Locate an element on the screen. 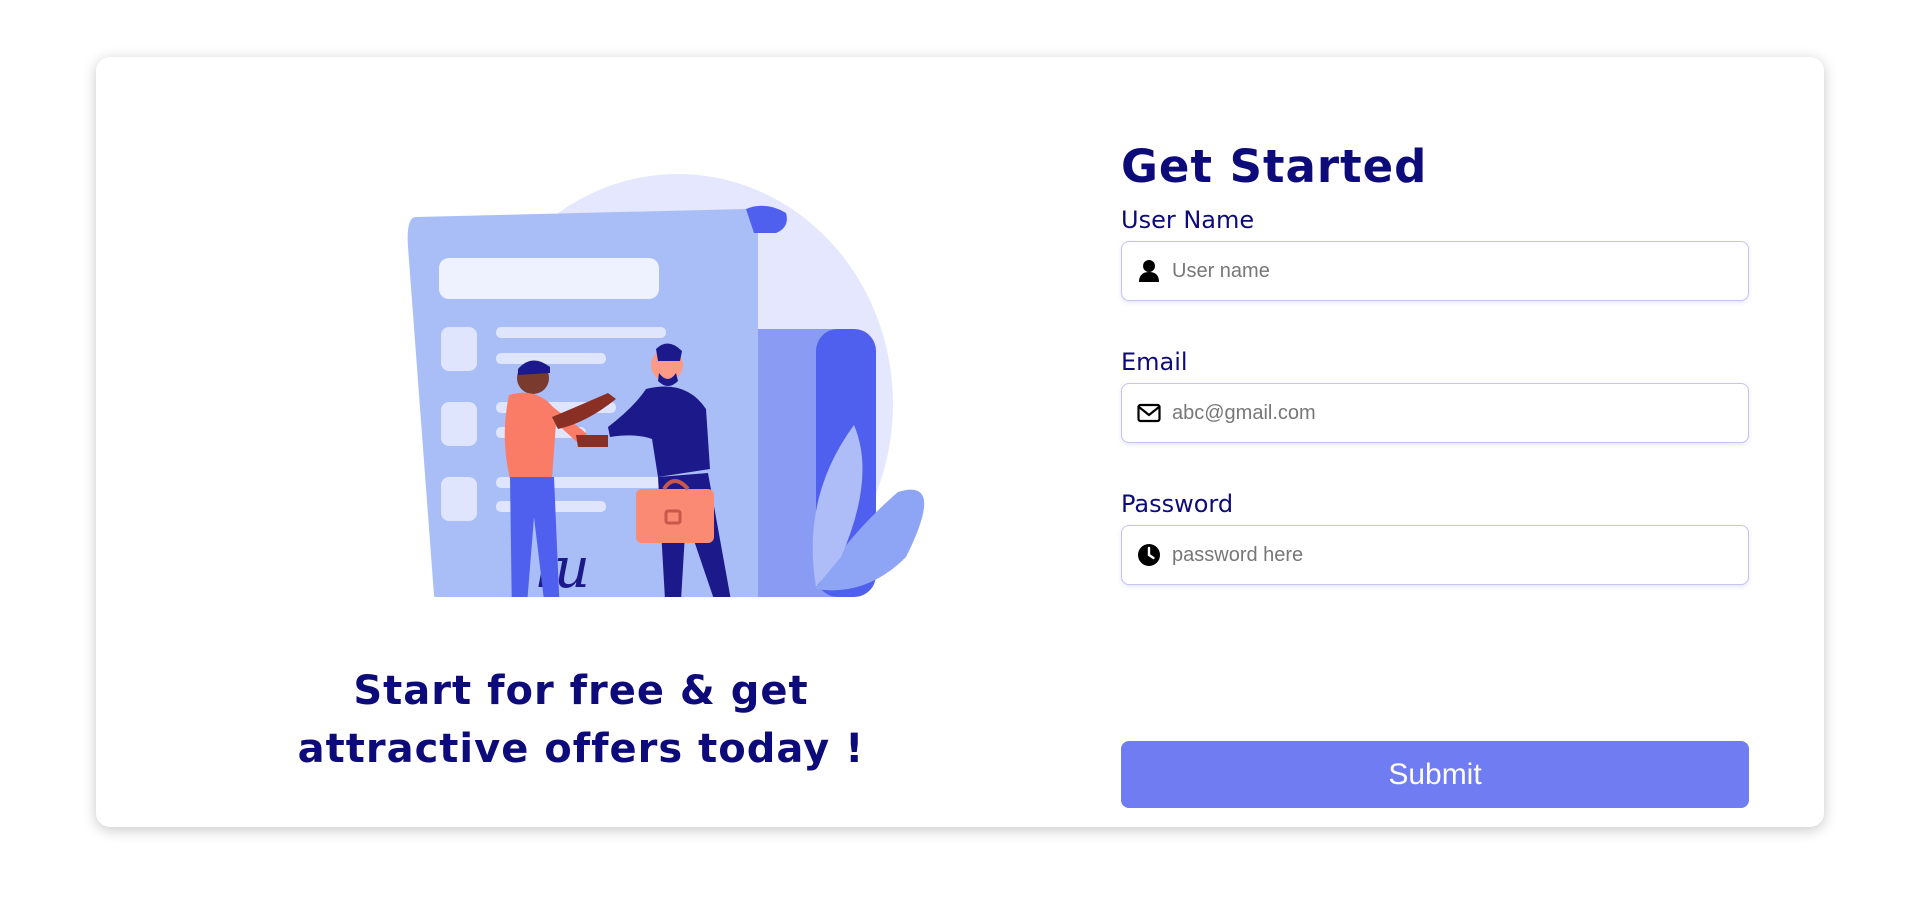 The width and height of the screenshot is (1920, 914). email-group: Email is located at coordinates (1435, 395).